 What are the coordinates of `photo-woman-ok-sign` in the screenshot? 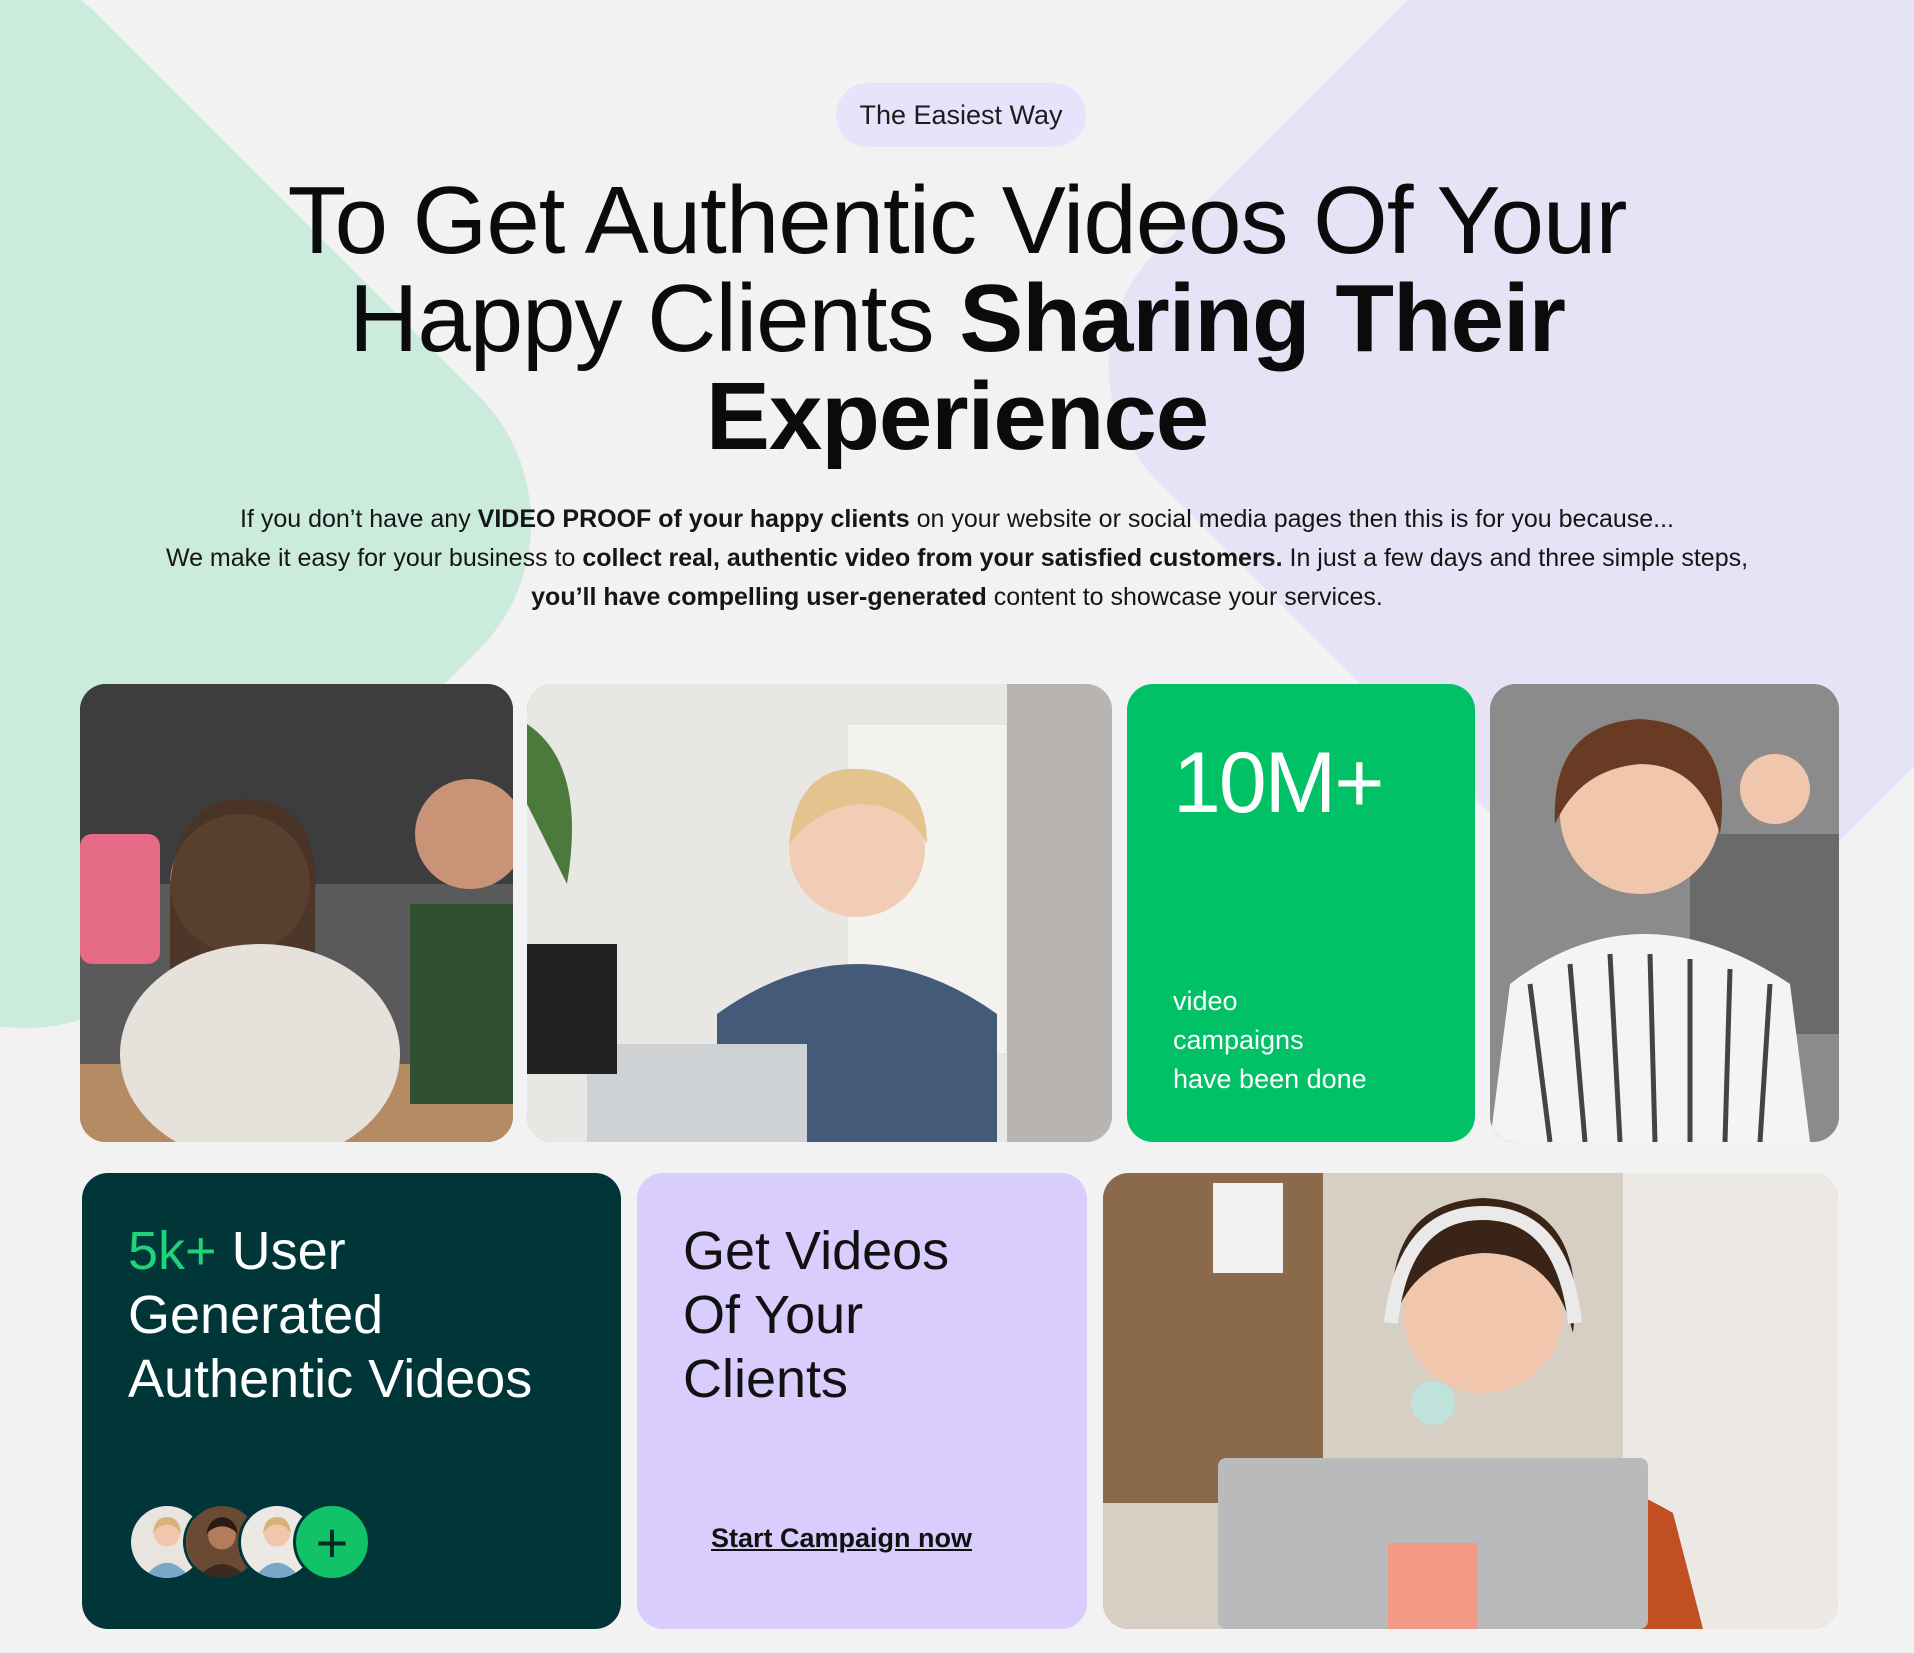 It's located at (1664, 913).